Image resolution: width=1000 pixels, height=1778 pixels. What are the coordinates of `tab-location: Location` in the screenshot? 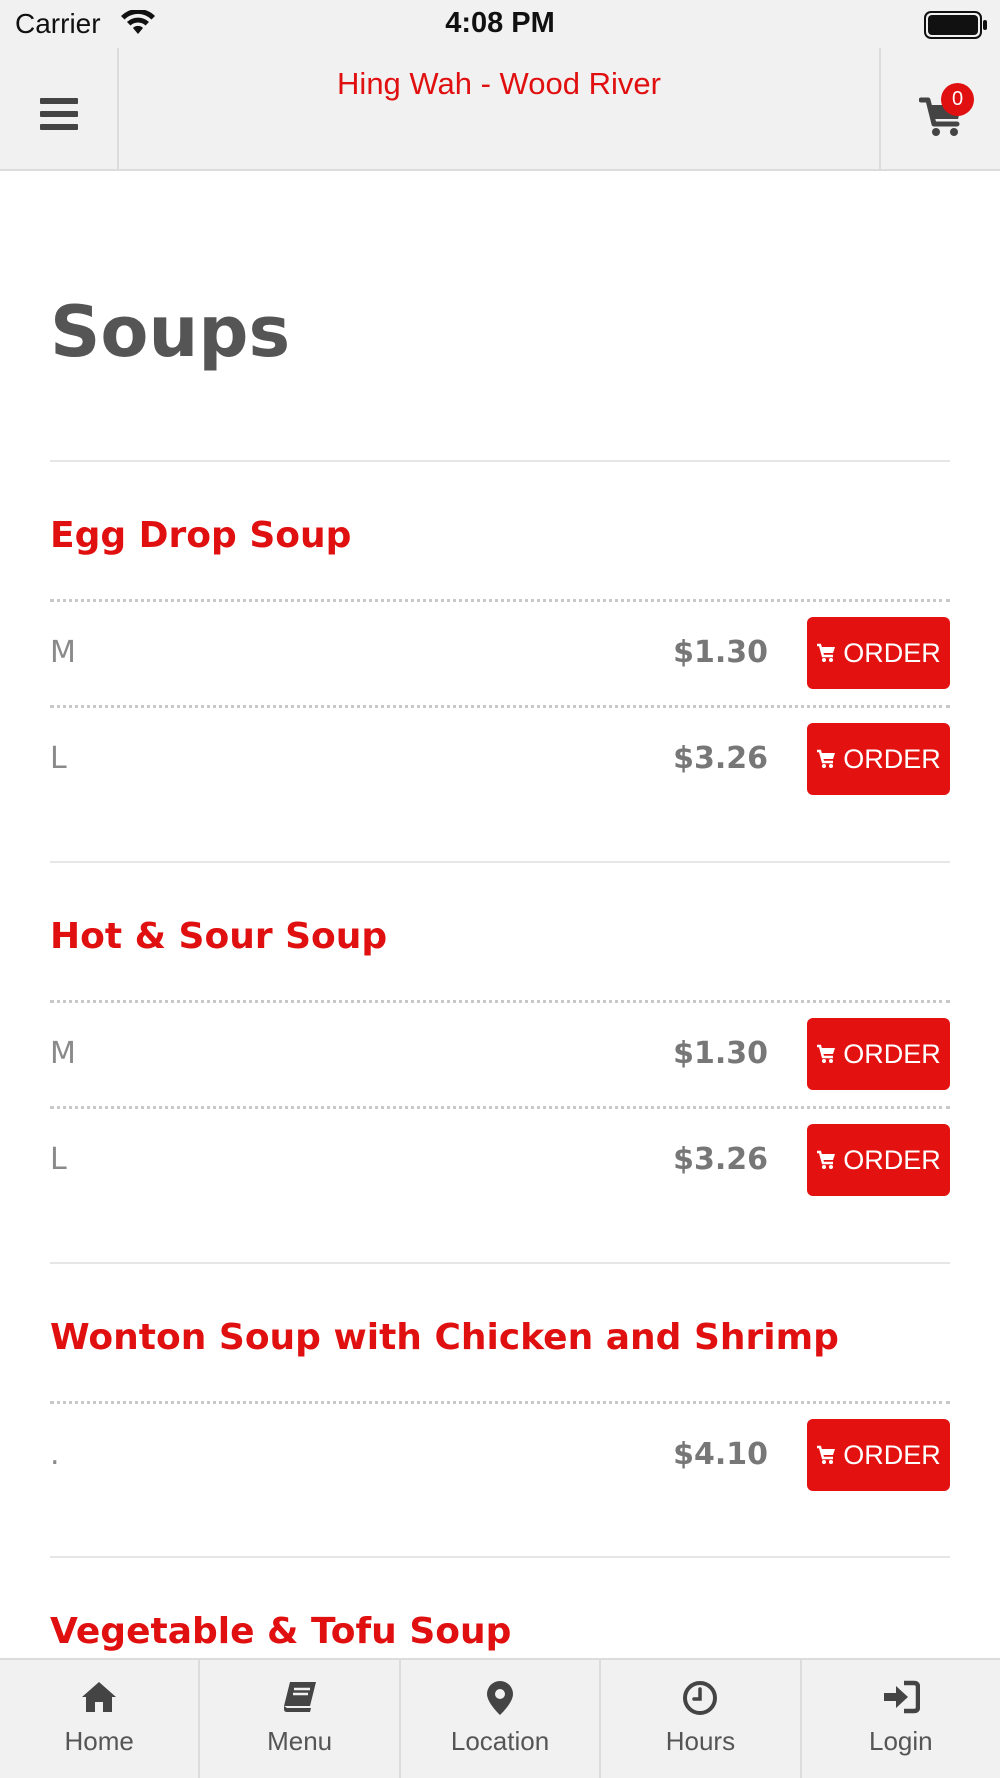 It's located at (501, 1719).